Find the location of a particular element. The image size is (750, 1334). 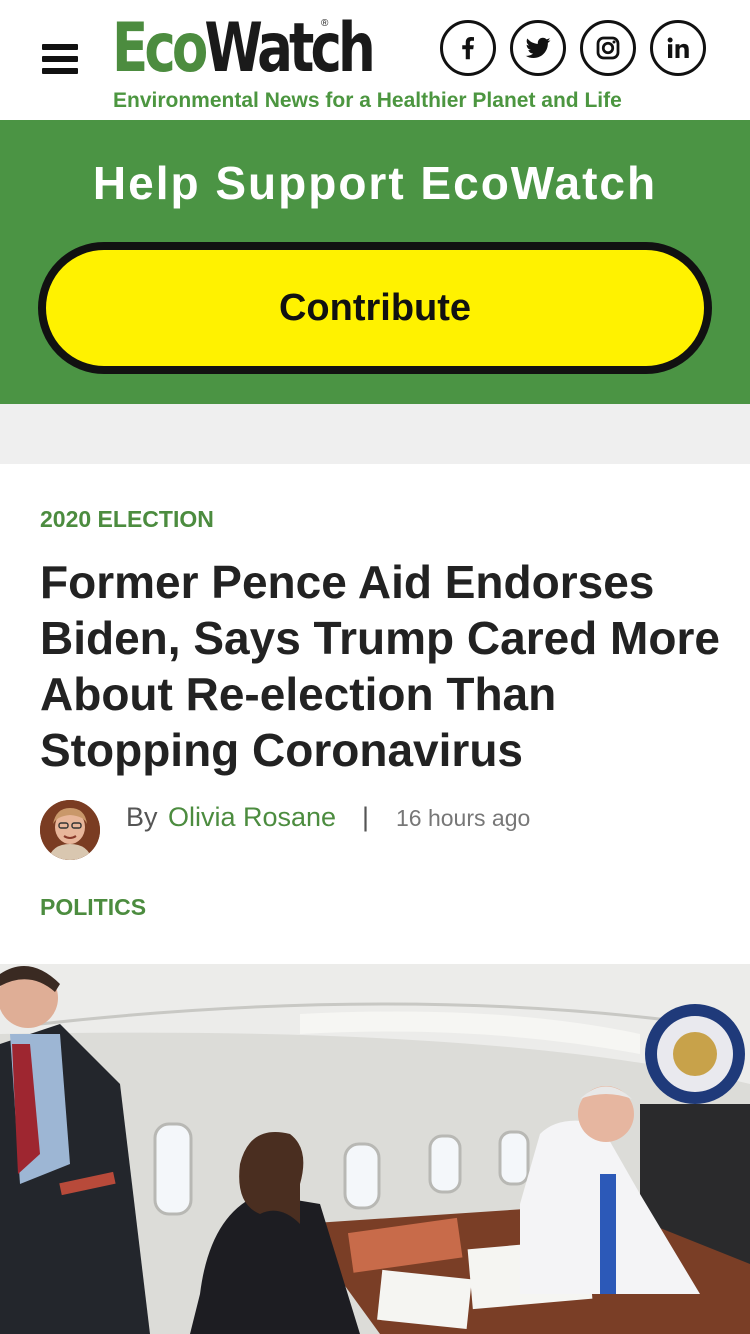

instagram-icon is located at coordinates (608, 48).